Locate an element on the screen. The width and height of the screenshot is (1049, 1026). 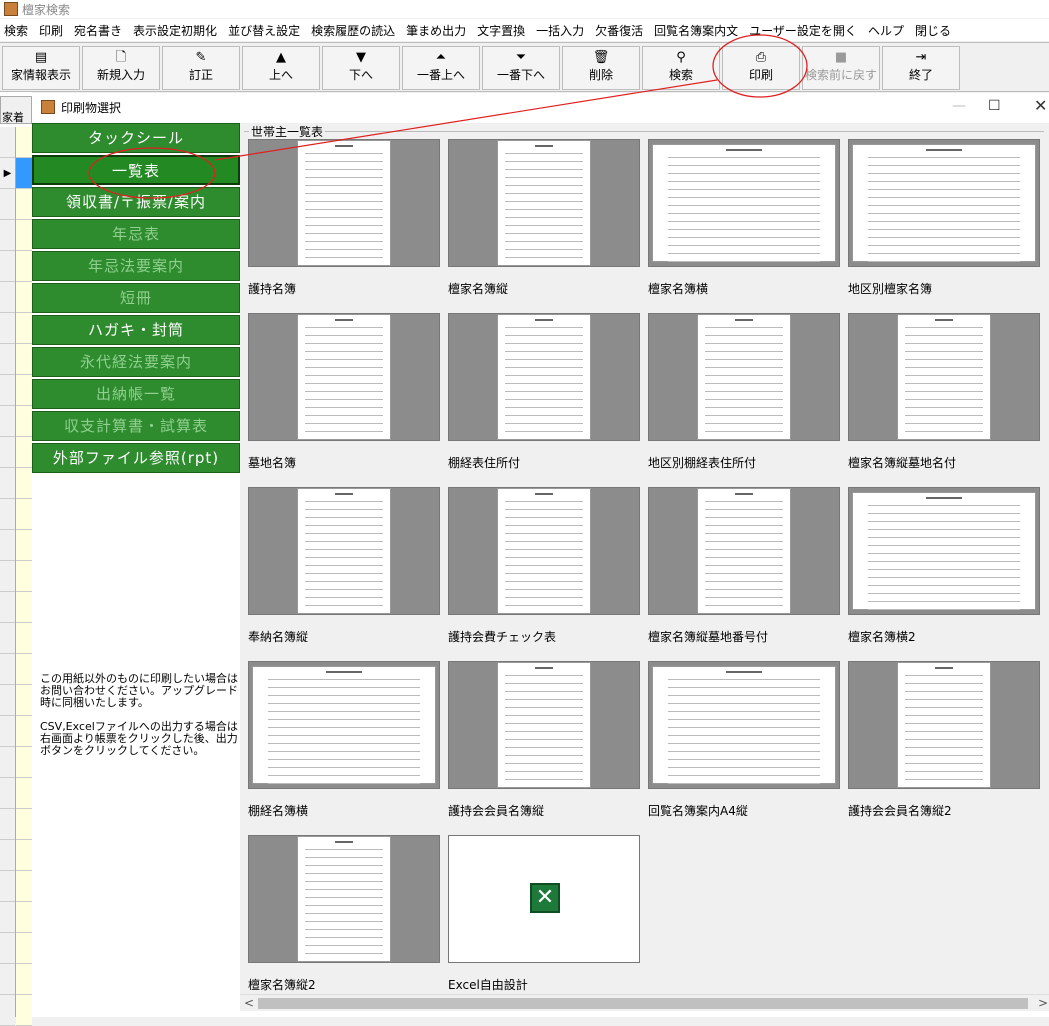
report-item: 奉納名簿縦 is located at coordinates (344, 566).